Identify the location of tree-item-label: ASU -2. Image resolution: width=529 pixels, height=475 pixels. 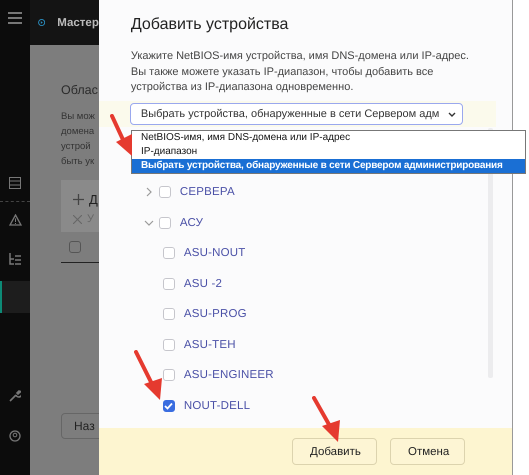
(203, 284).